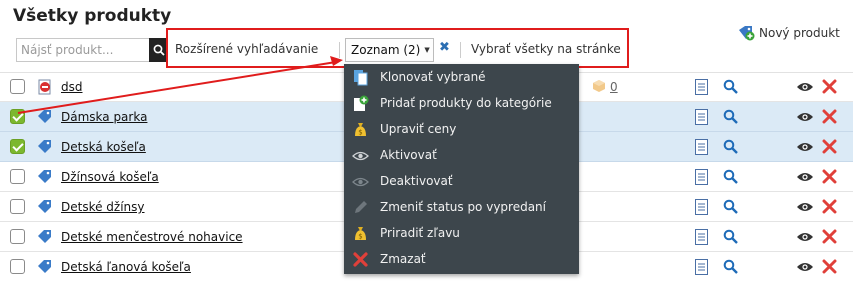 Image resolution: width=853 pixels, height=281 pixels. Describe the element at coordinates (361, 78) in the screenshot. I see `clone-icon` at that location.